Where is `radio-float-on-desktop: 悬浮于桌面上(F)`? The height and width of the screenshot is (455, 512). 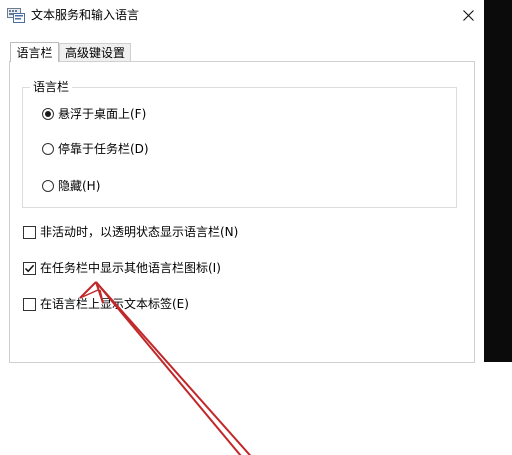 radio-float-on-desktop: 悬浮于桌面上(F) is located at coordinates (94, 114).